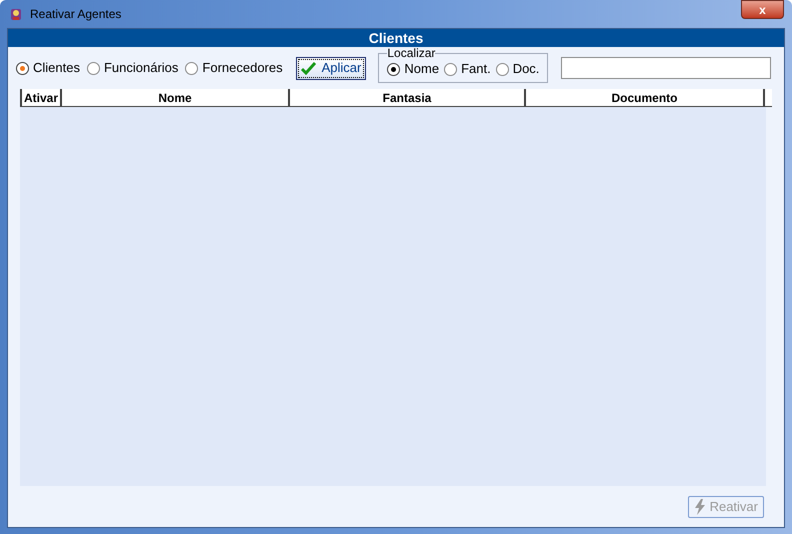 The image size is (792, 534). Describe the element at coordinates (56, 68) in the screenshot. I see `radio-label: Clientes` at that location.